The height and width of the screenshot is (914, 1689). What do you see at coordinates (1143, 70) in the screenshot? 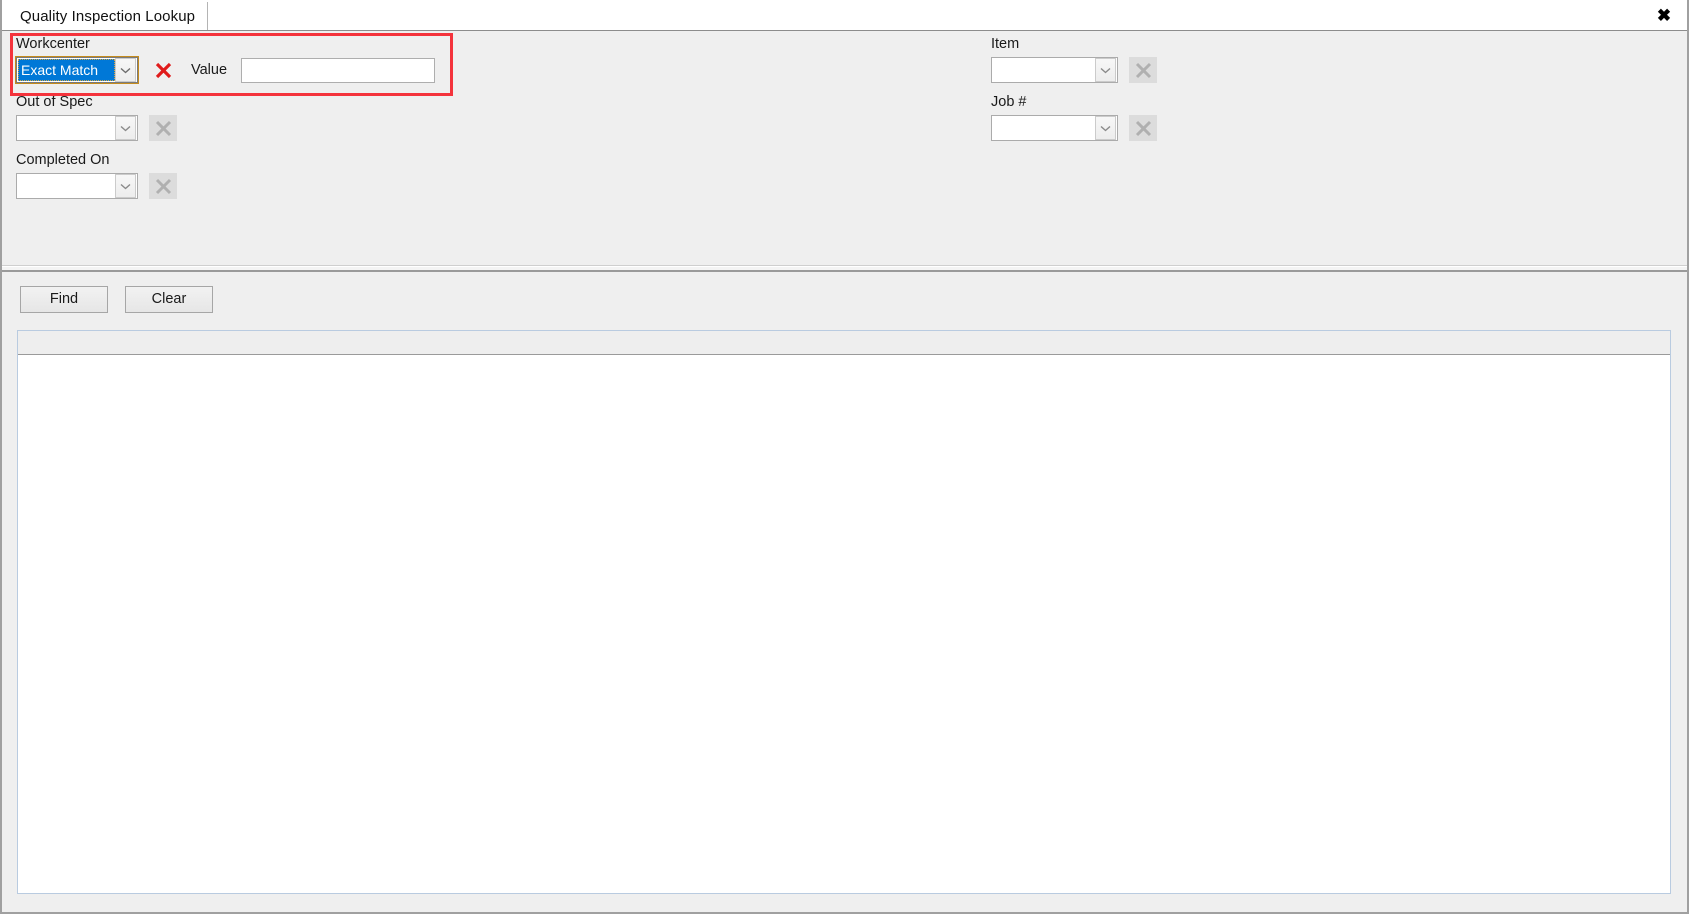
I see `item-clear-button` at bounding box center [1143, 70].